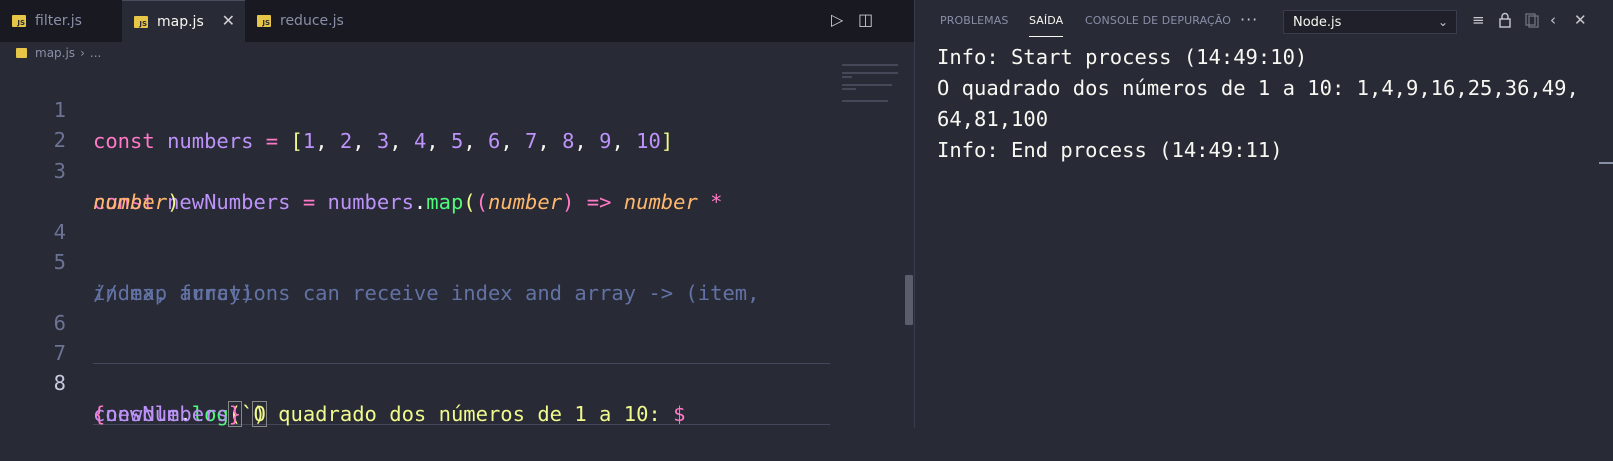 The image size is (1613, 461). Describe the element at coordinates (55, 53) in the screenshot. I see `breadcrumb-file: map.js` at that location.